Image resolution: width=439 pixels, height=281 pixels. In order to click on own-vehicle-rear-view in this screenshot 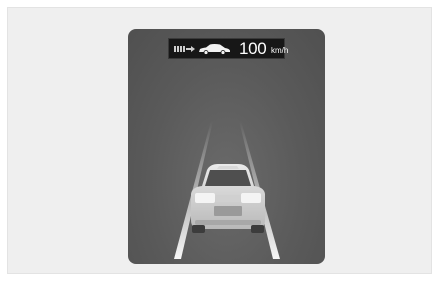, I will do `click(228, 198)`.